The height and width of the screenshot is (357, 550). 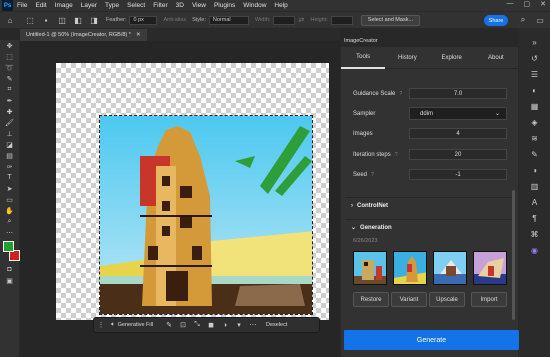 What do you see at coordinates (447, 299) in the screenshot?
I see `upscale-button: Upscale` at bounding box center [447, 299].